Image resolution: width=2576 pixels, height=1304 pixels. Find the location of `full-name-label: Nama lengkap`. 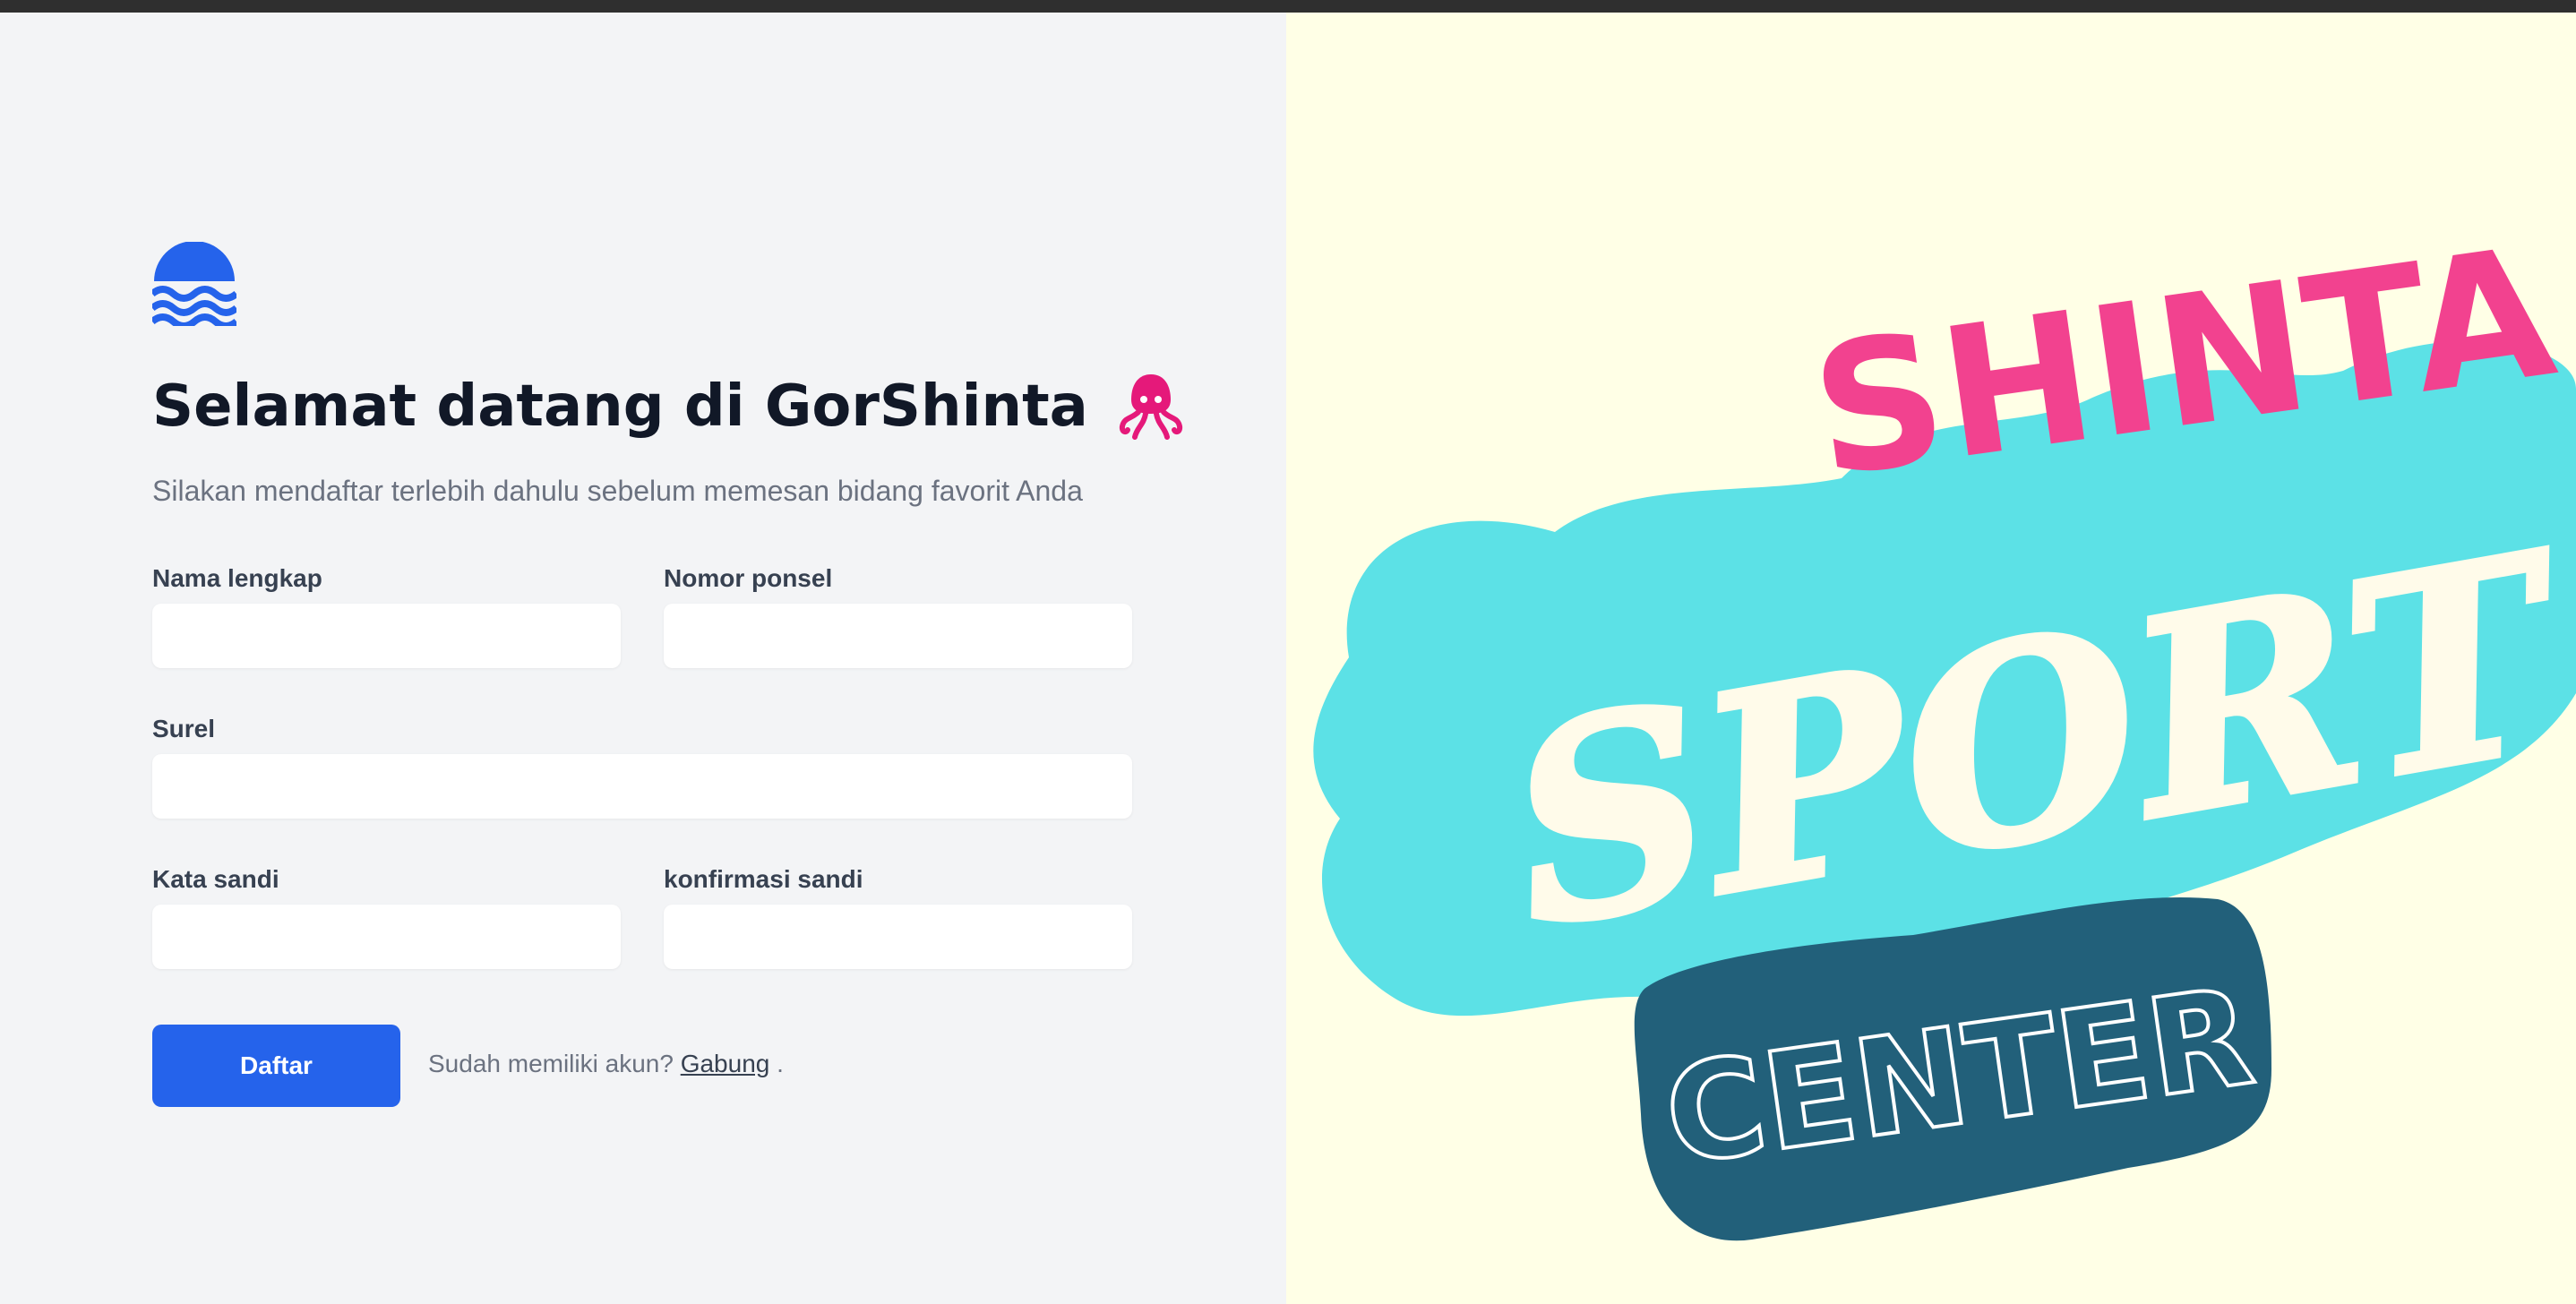

full-name-label: Nama lengkap is located at coordinates (237, 578).